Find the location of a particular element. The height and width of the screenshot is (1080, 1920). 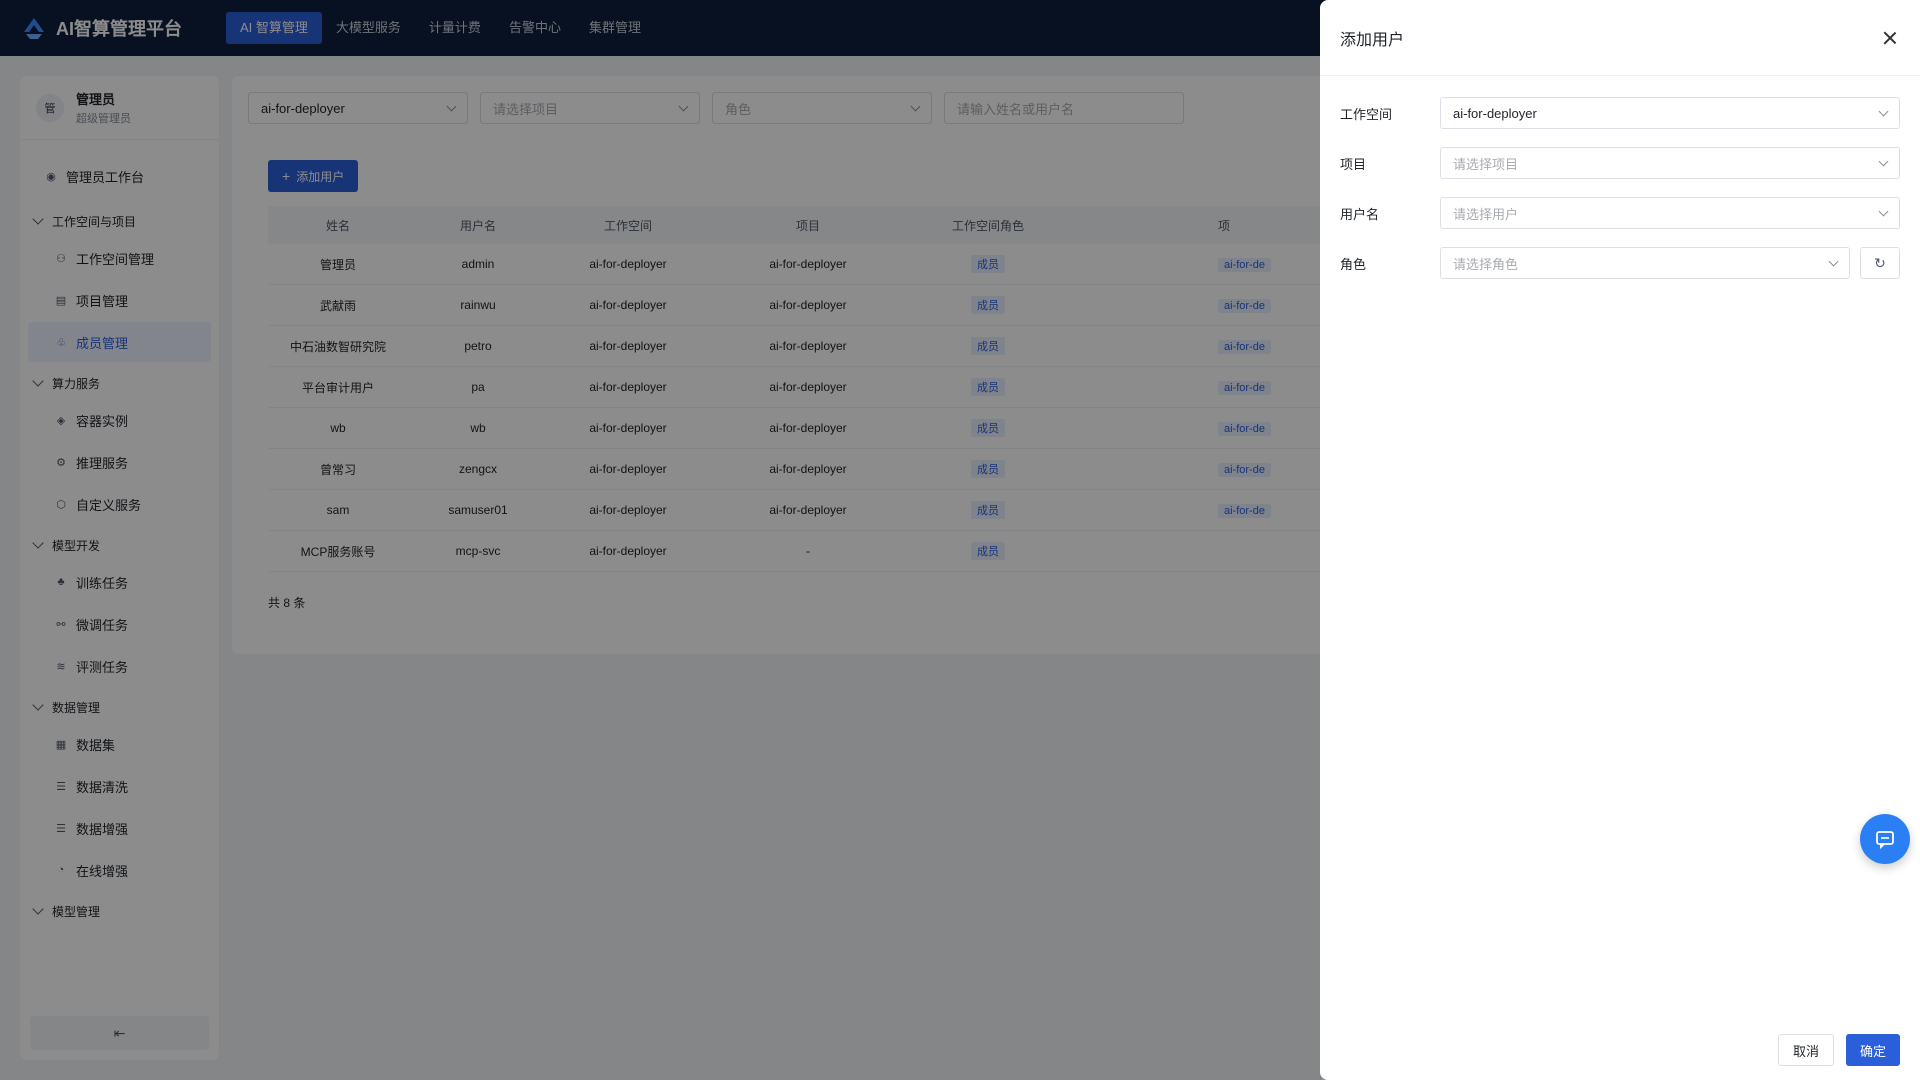

form-row-role: 角色 请选择角色 ↻ is located at coordinates (1620, 263).